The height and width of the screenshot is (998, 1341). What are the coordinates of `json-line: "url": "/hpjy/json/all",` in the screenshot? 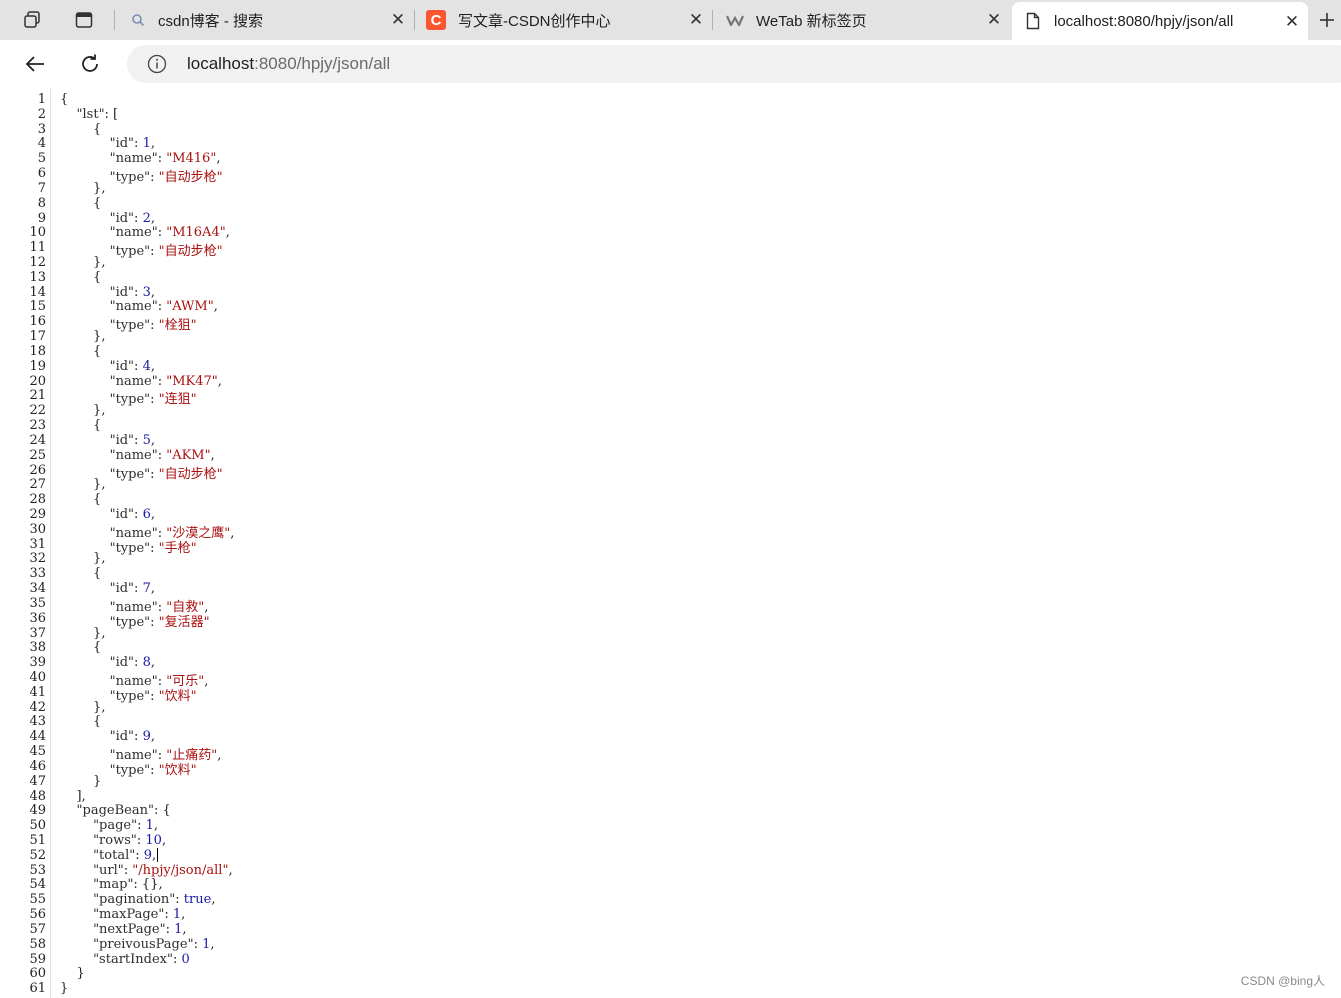 It's located at (163, 870).